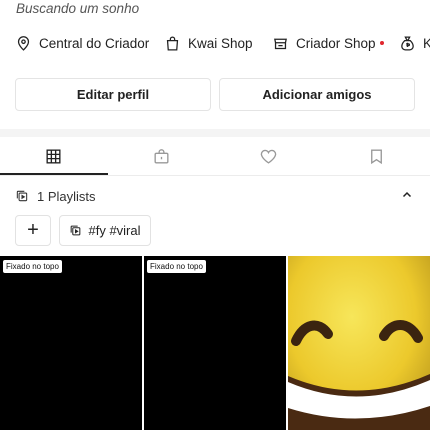  Describe the element at coordinates (407, 43) in the screenshot. I see `money-bag-icon` at that location.